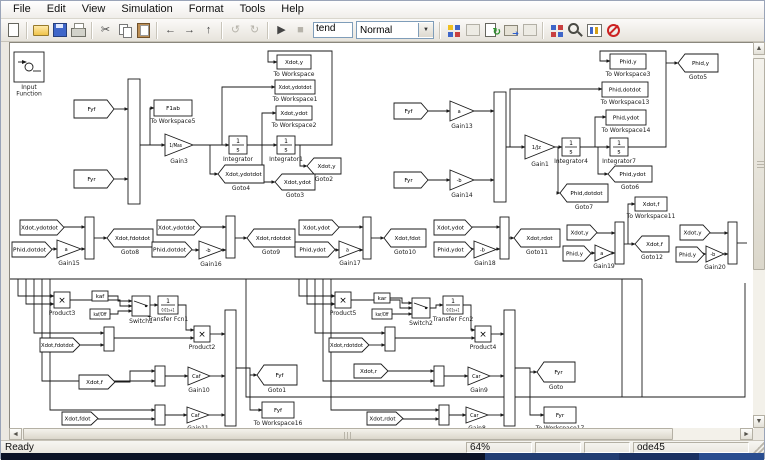  I want to click on block-tf2: 1 0.01s+1 Transfer Fcn2, so click(453, 309).